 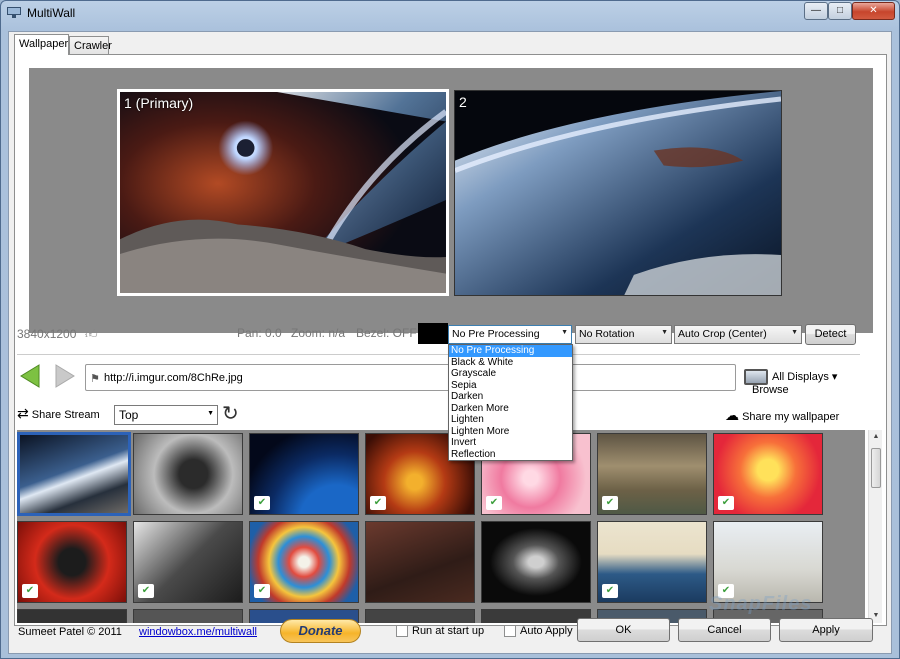 I want to click on grid-scrollbar: ▲ ▼, so click(x=875, y=526).